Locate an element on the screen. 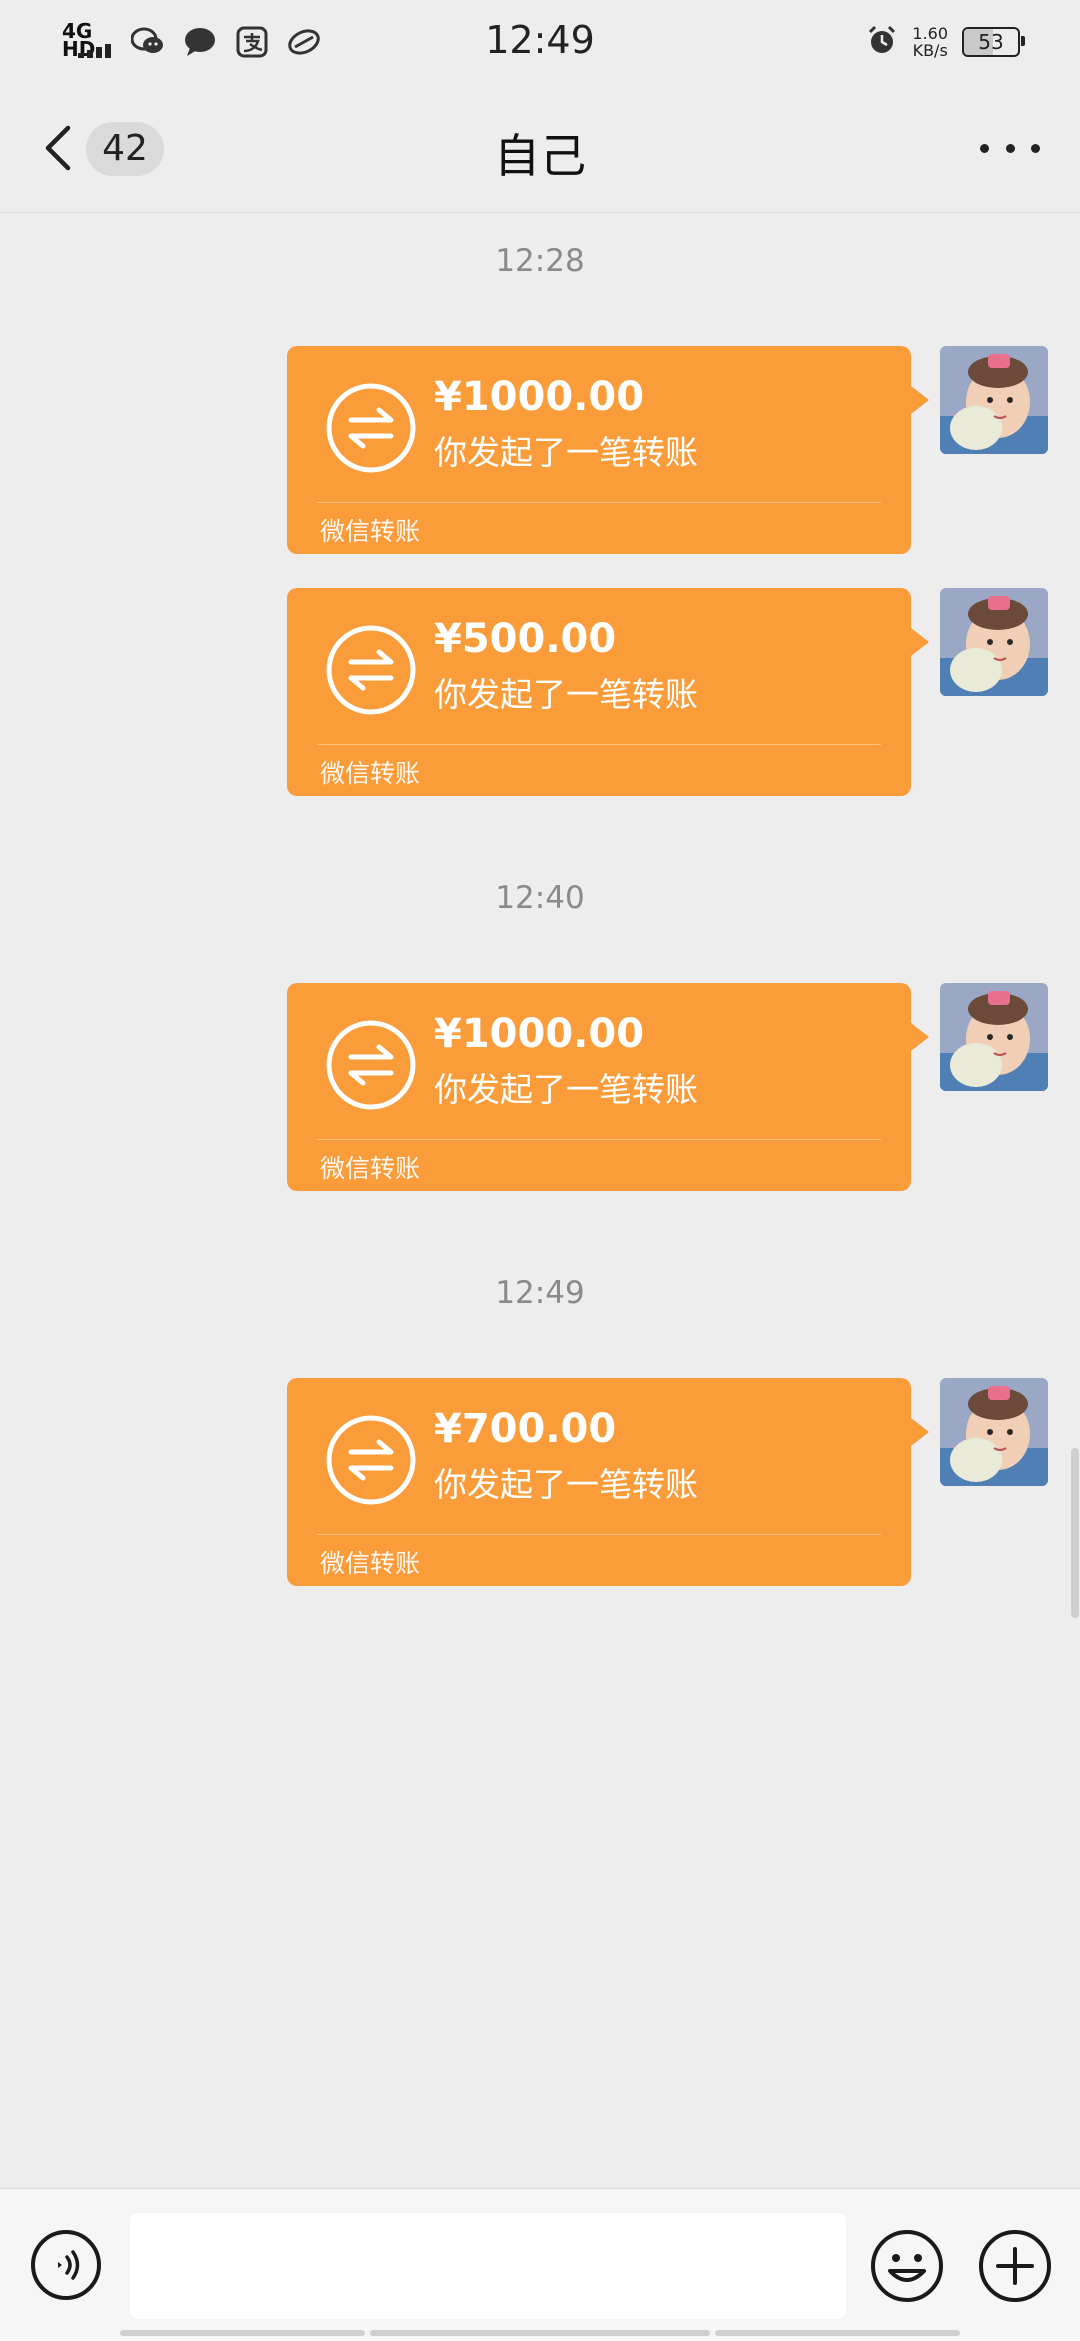  timestamp: 12:28 is located at coordinates (540, 261).